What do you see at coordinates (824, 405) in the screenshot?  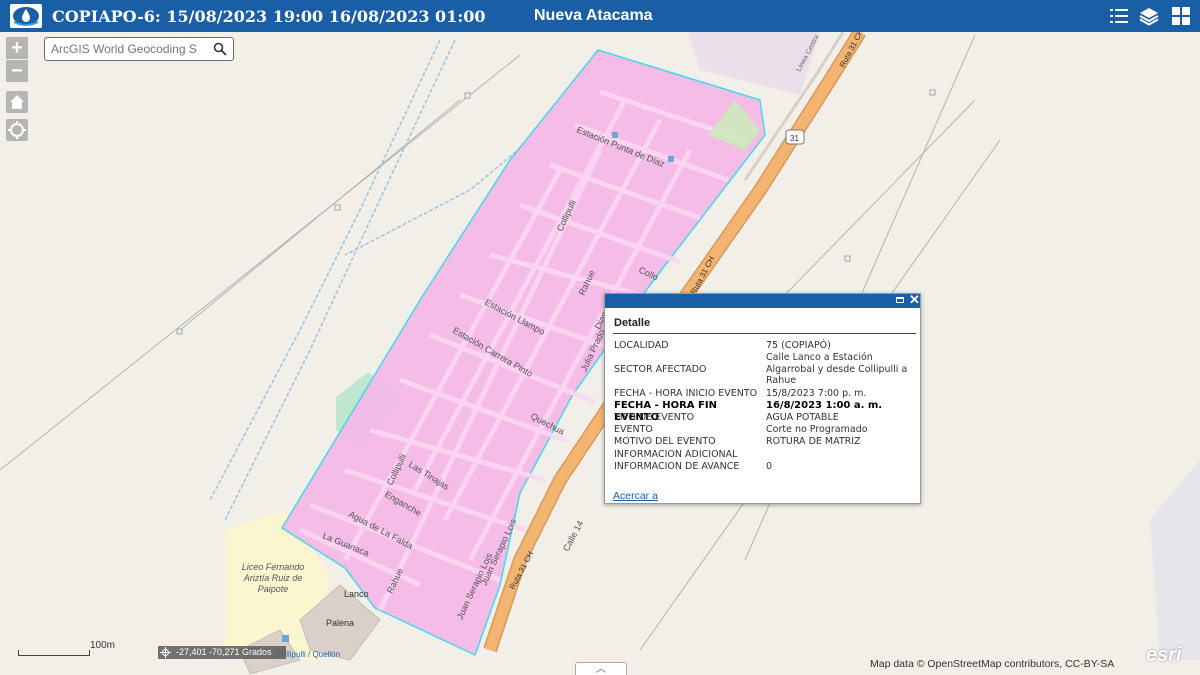 I see `attr-value: 16/8/2023 1:00 a. m.` at bounding box center [824, 405].